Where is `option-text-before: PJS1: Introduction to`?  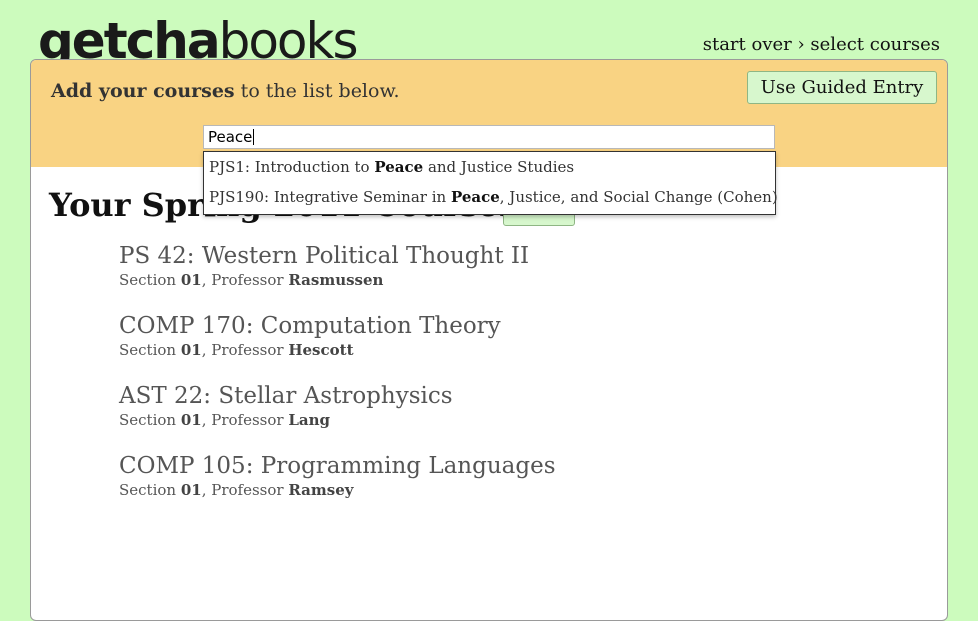
option-text-before: PJS1: Introduction to is located at coordinates (292, 167).